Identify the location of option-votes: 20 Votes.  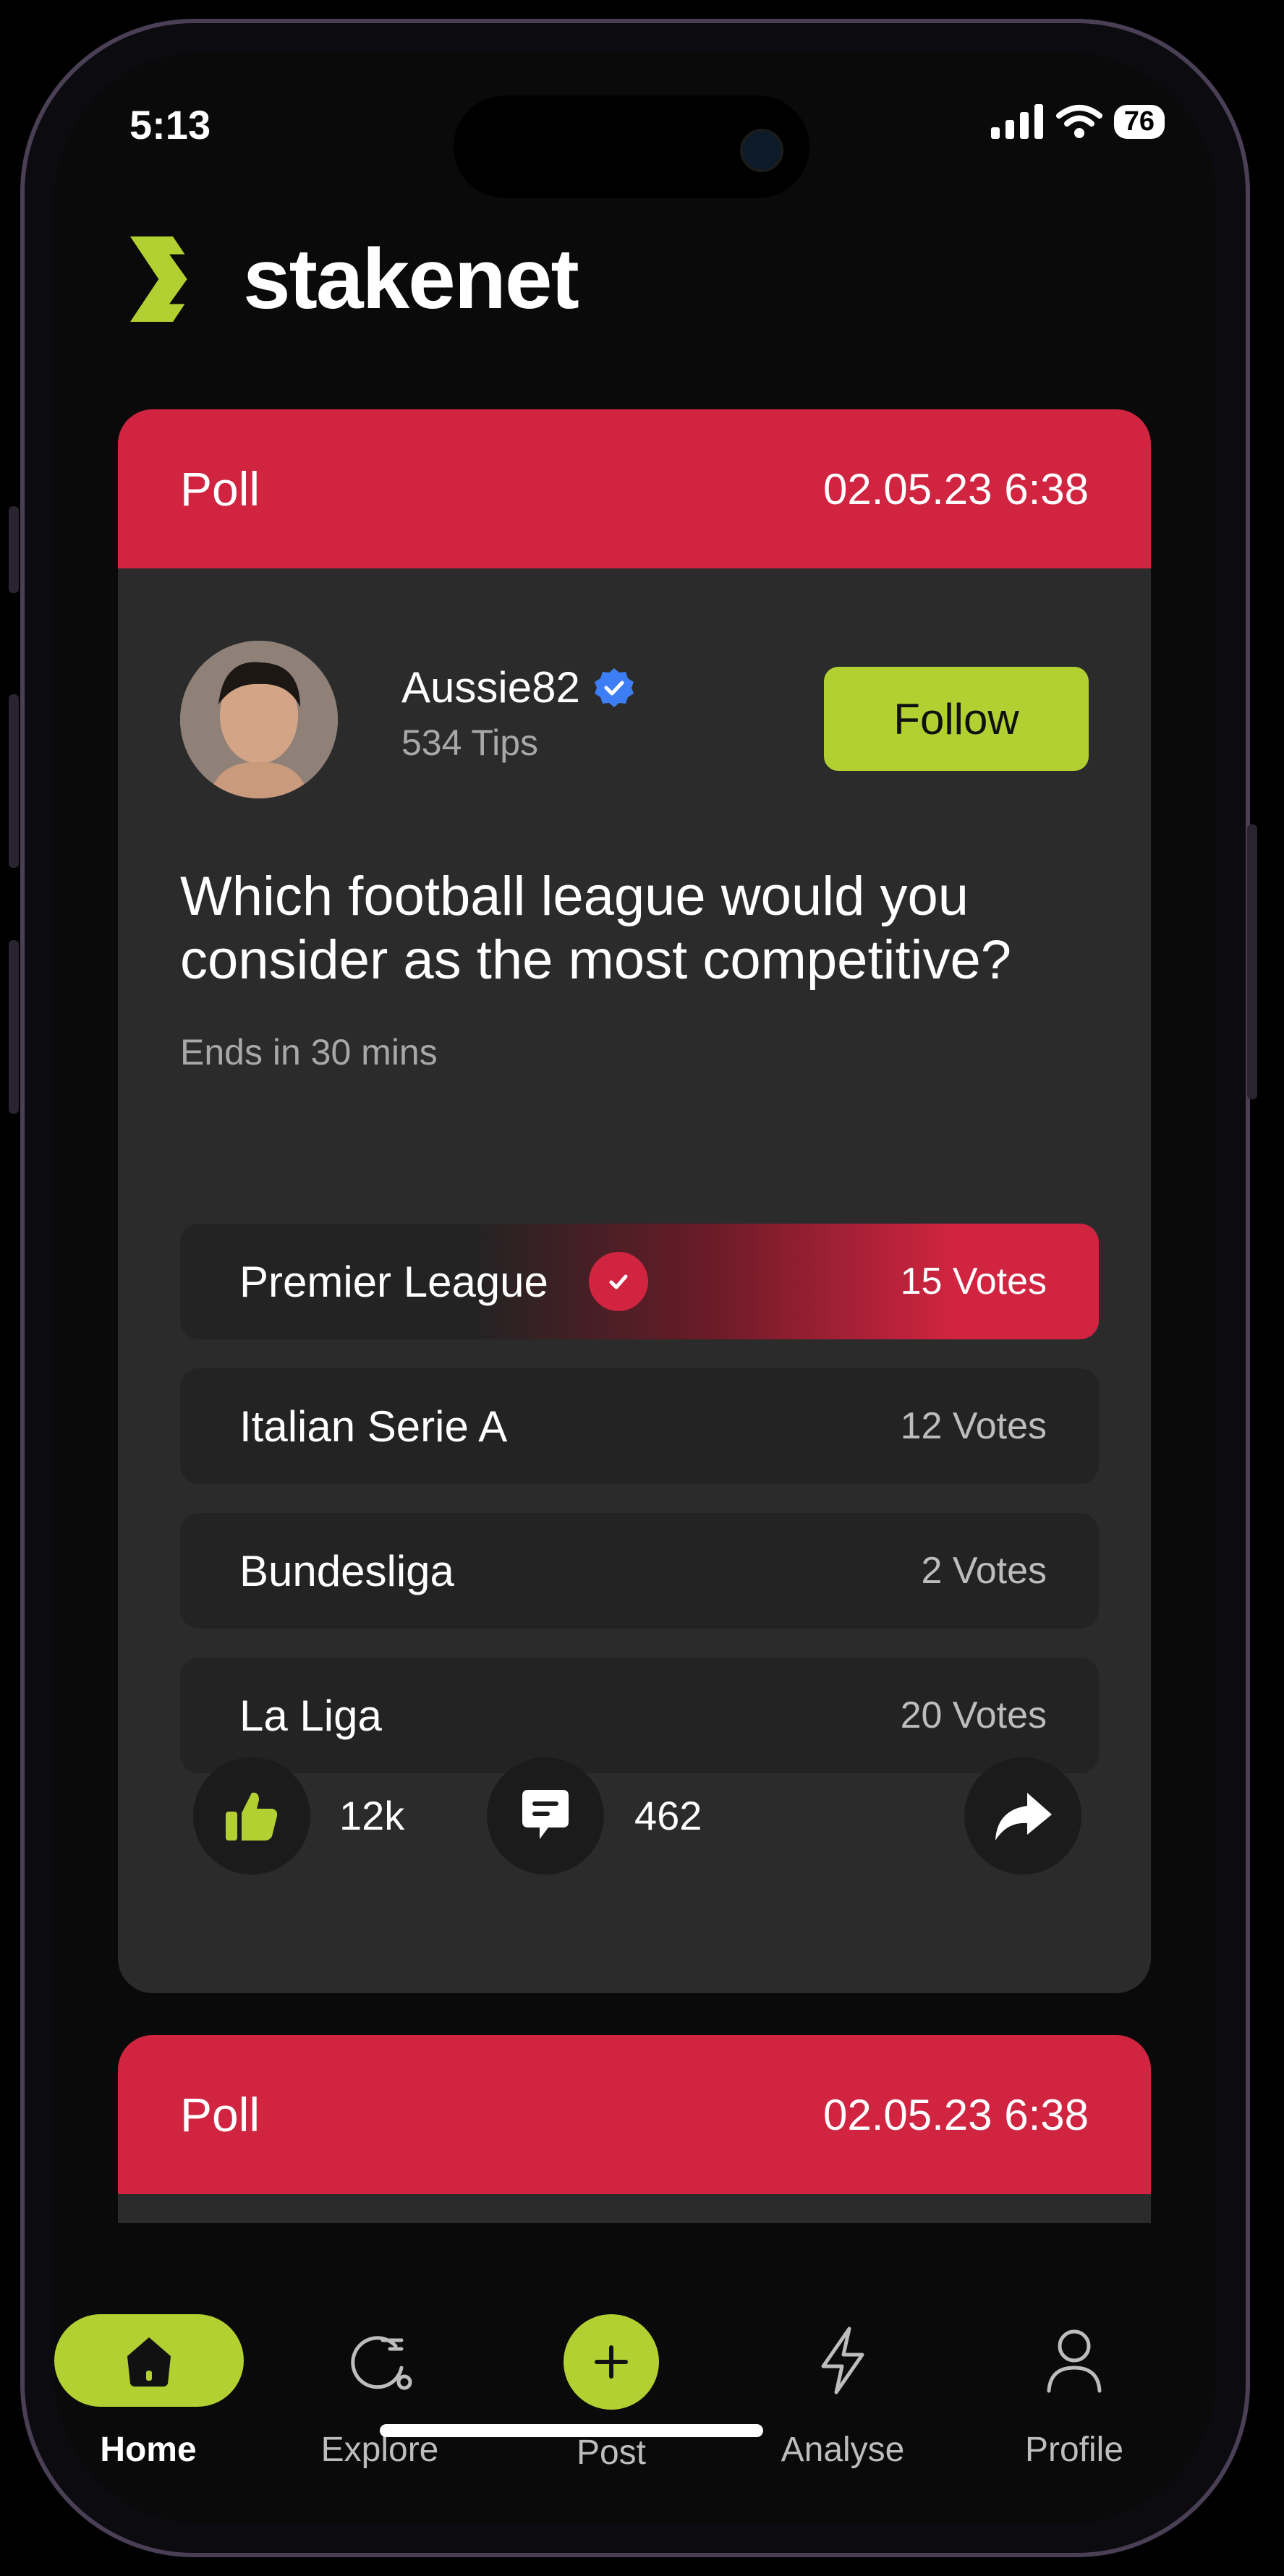
(973, 1715).